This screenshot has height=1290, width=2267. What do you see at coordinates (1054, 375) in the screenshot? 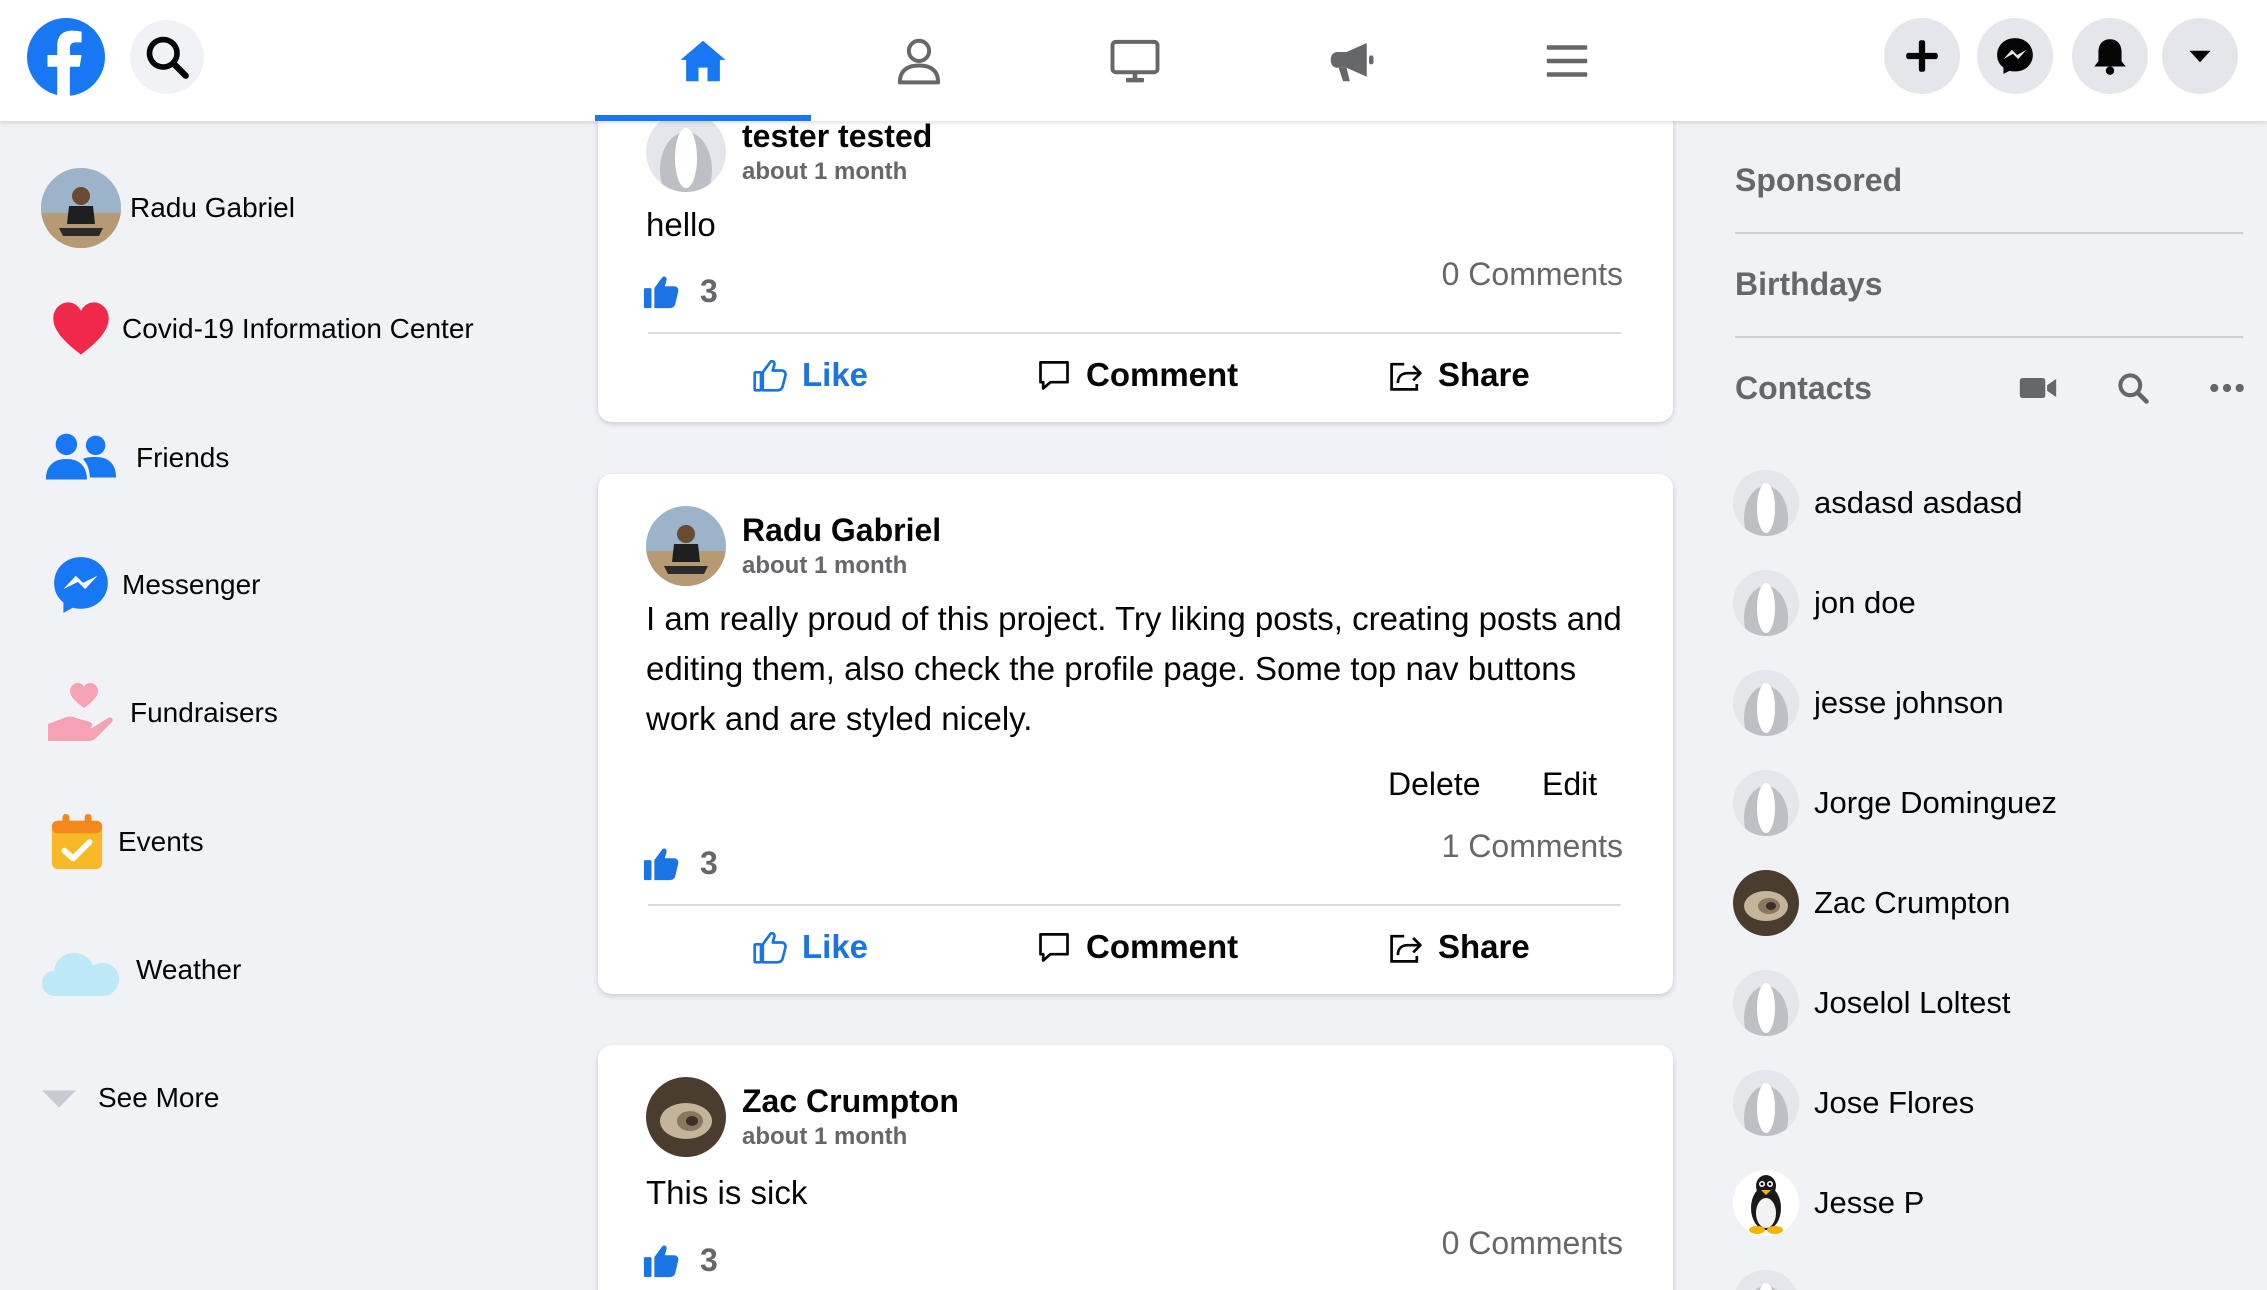
I see `comment-icon` at bounding box center [1054, 375].